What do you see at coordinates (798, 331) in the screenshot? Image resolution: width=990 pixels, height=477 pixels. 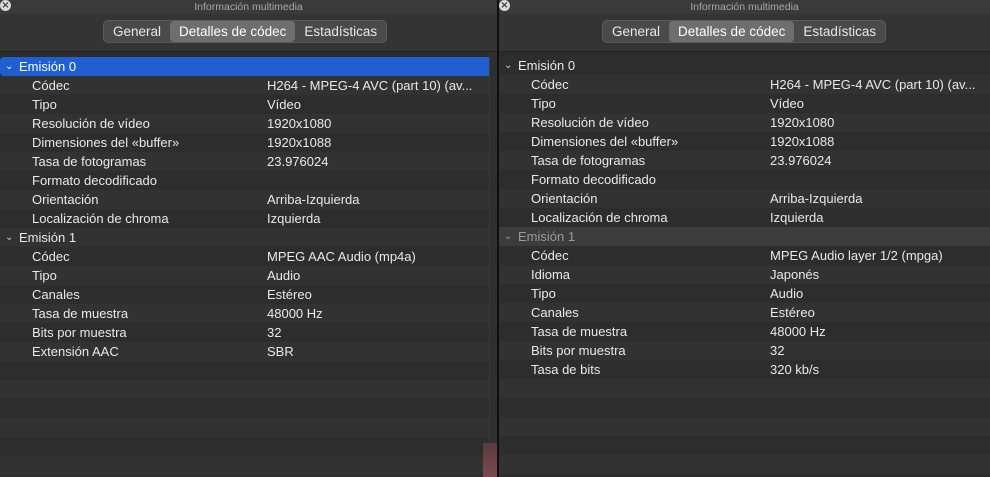 I see `property-value: 48000 Hz` at bounding box center [798, 331].